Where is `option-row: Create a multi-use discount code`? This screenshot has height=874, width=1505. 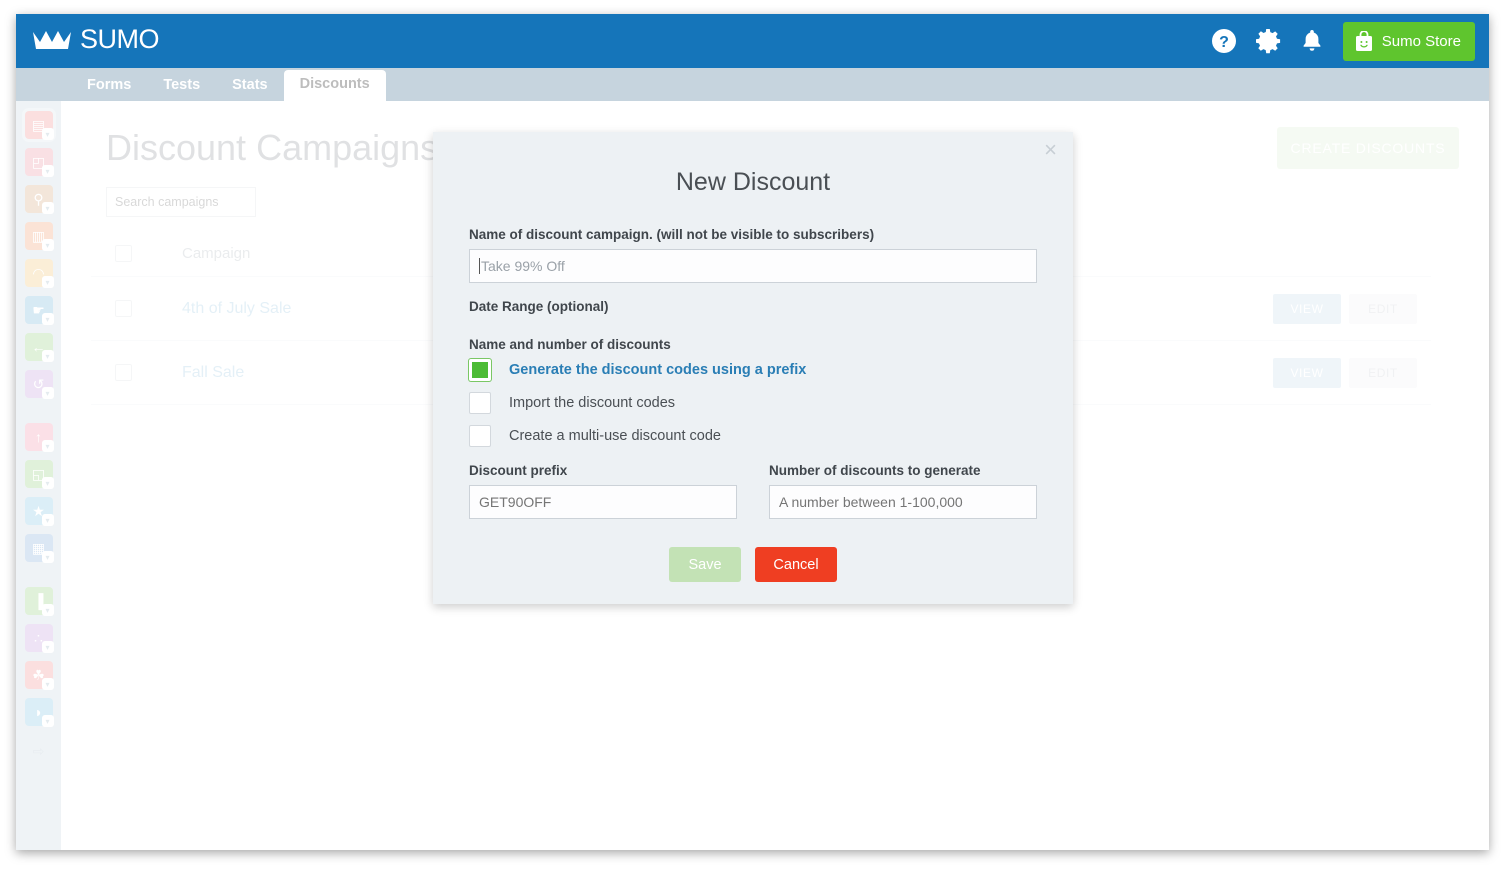
option-row: Create a multi-use discount code is located at coordinates (753, 436).